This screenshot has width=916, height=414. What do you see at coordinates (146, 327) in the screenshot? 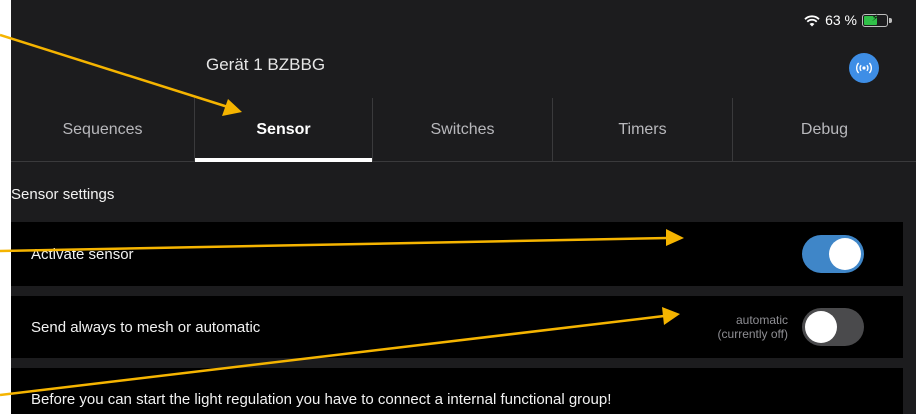
I see `mesh-mode-label: Send always to mesh or automatic` at bounding box center [146, 327].